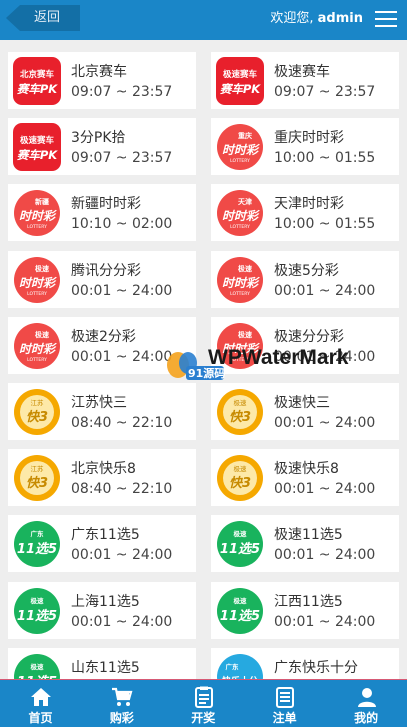  Describe the element at coordinates (309, 337) in the screenshot. I see `lottery-name: 极速分分彩` at that location.